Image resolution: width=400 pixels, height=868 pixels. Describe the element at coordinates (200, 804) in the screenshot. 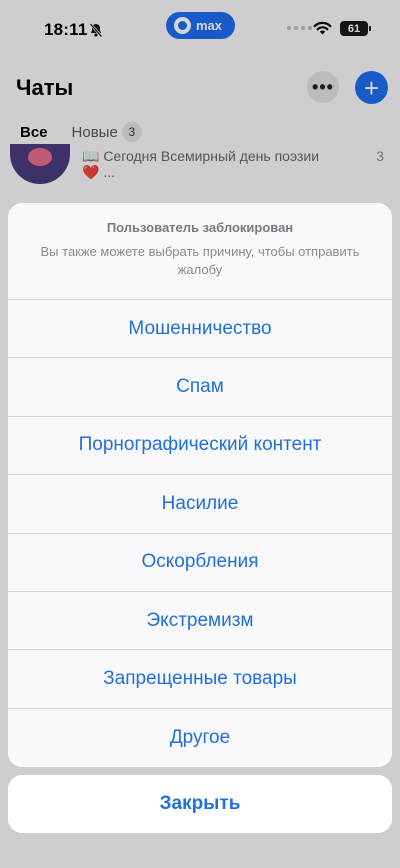

I see `close-button: Закрыть` at that location.